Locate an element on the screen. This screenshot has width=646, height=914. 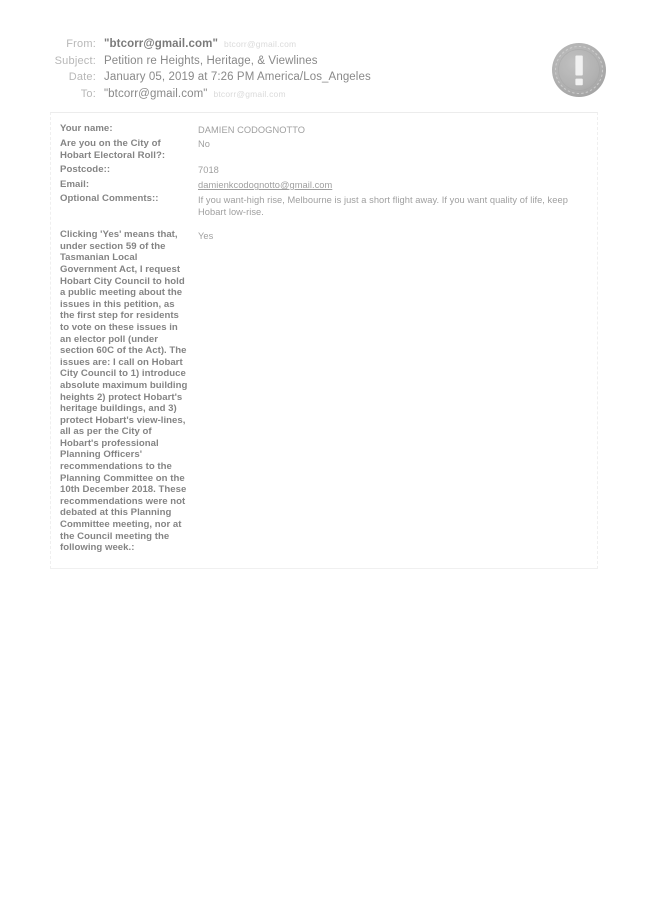
subject-label: Subject: is located at coordinates (75, 60).